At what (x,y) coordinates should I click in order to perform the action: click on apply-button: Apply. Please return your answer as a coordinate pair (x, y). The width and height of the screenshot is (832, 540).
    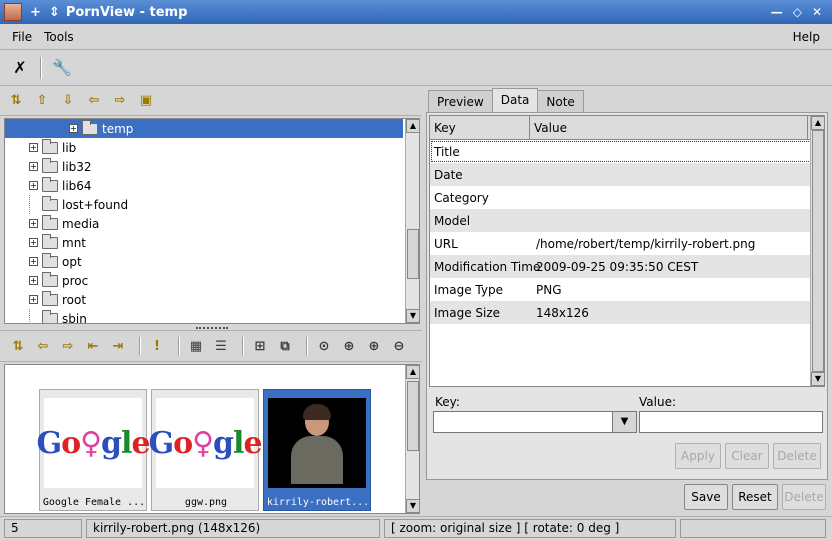
    Looking at the image, I should click on (698, 456).